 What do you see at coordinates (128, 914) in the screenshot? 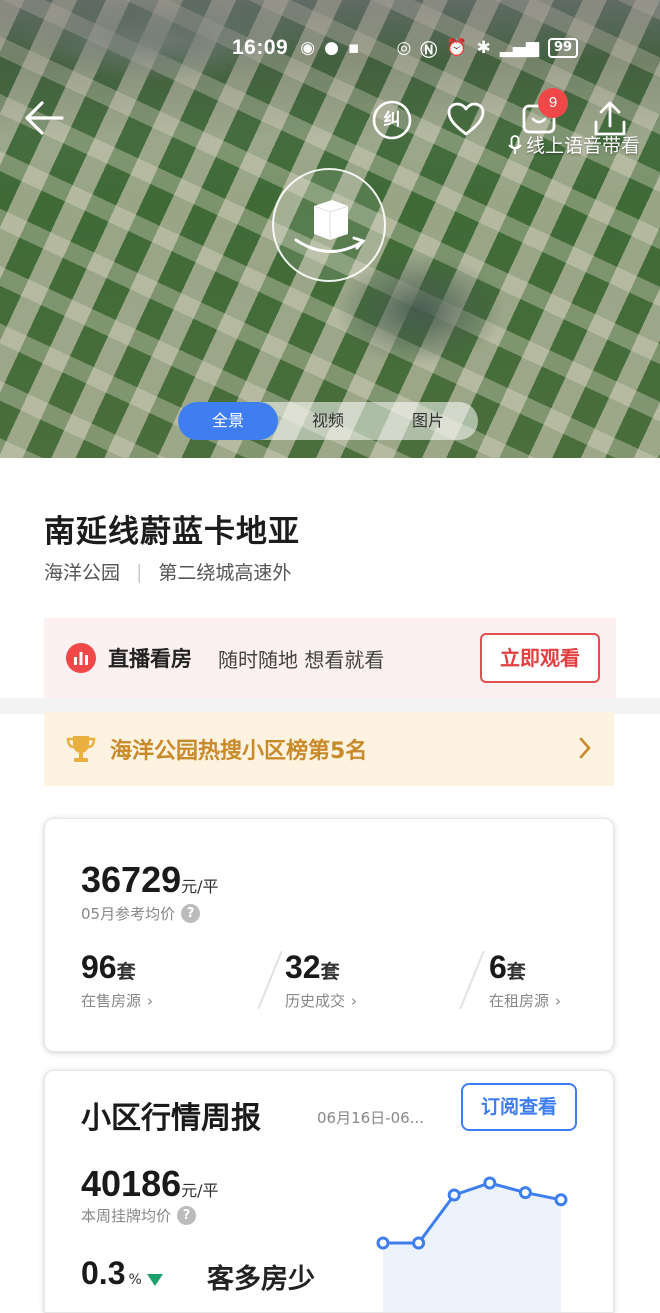
I see `avg-price-note-text: 05月参考均价` at bounding box center [128, 914].